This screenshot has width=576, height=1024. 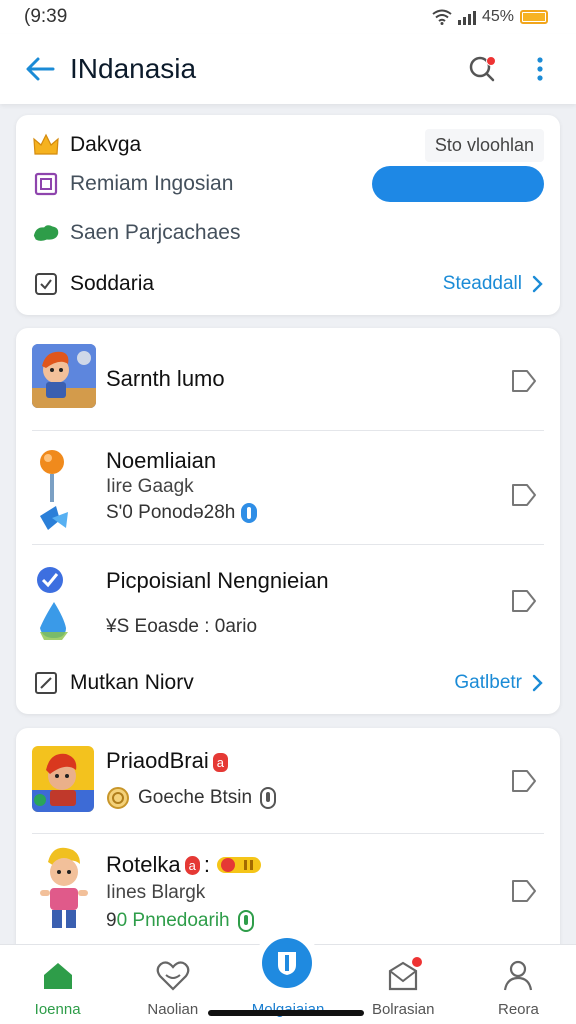 I want to click on list-item-title: Noemliaian, so click(x=161, y=460).